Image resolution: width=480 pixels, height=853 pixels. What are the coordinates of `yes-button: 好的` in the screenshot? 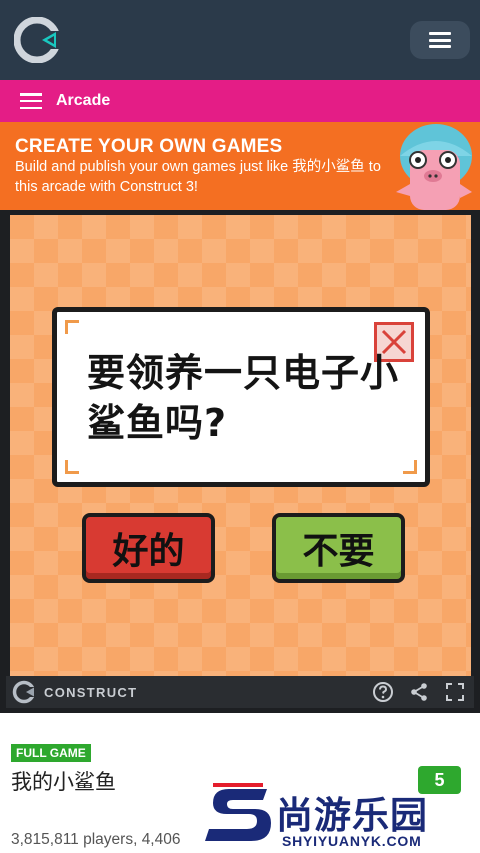 It's located at (148, 548).